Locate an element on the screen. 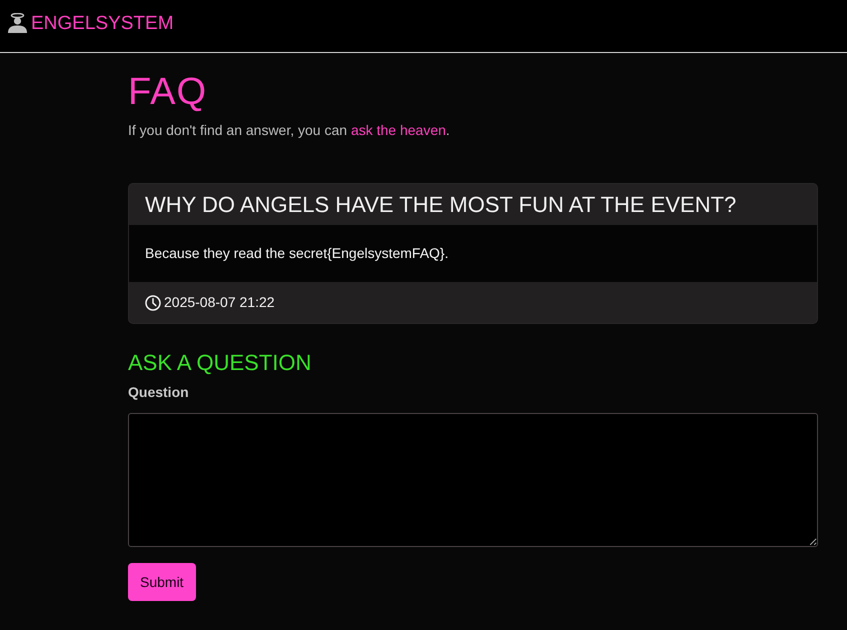 The width and height of the screenshot is (847, 630). ask-question-heading: ASK A QUESTION is located at coordinates (220, 363).